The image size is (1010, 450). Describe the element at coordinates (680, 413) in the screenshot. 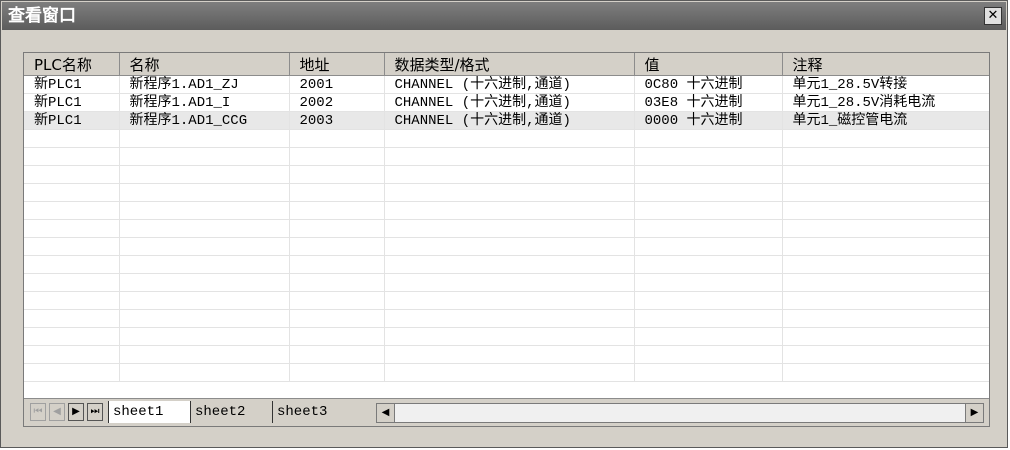

I see `horizontal-scrollbar: ◀ ▶` at that location.